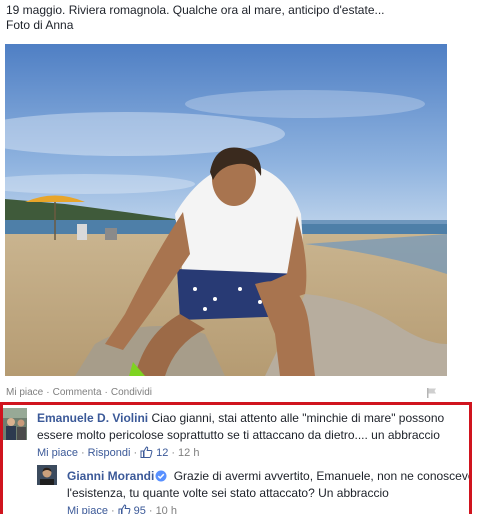 The height and width of the screenshot is (514, 480). What do you see at coordinates (40, 25) in the screenshot?
I see `caption-line-2: Foto di Anna` at bounding box center [40, 25].